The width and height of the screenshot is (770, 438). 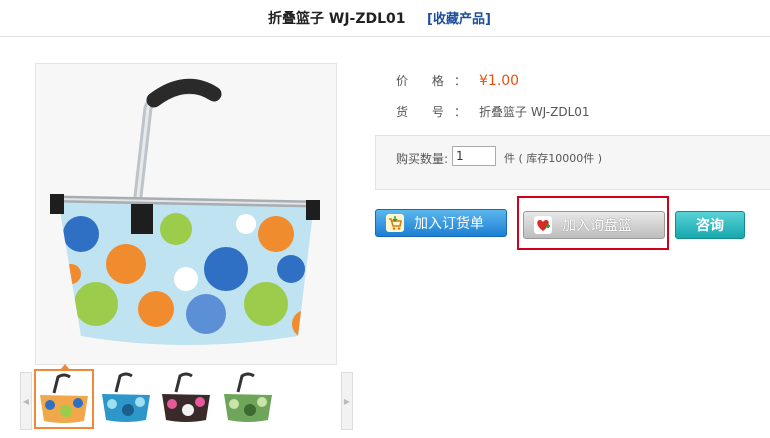 I want to click on sku-label: 货 号, so click(x=425, y=112).